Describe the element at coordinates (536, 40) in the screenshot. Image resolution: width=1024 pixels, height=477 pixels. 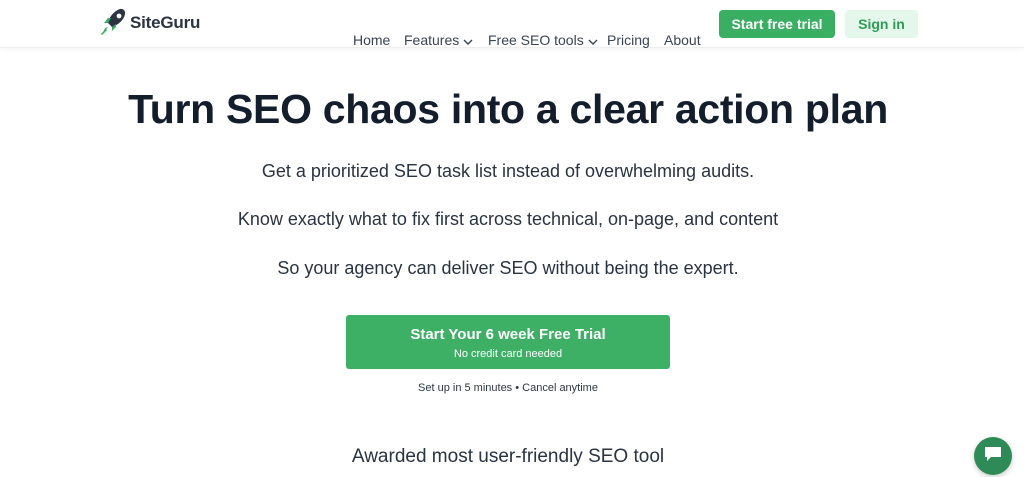
I see `nav-free-seo-tools-label: Free SEO tools` at that location.